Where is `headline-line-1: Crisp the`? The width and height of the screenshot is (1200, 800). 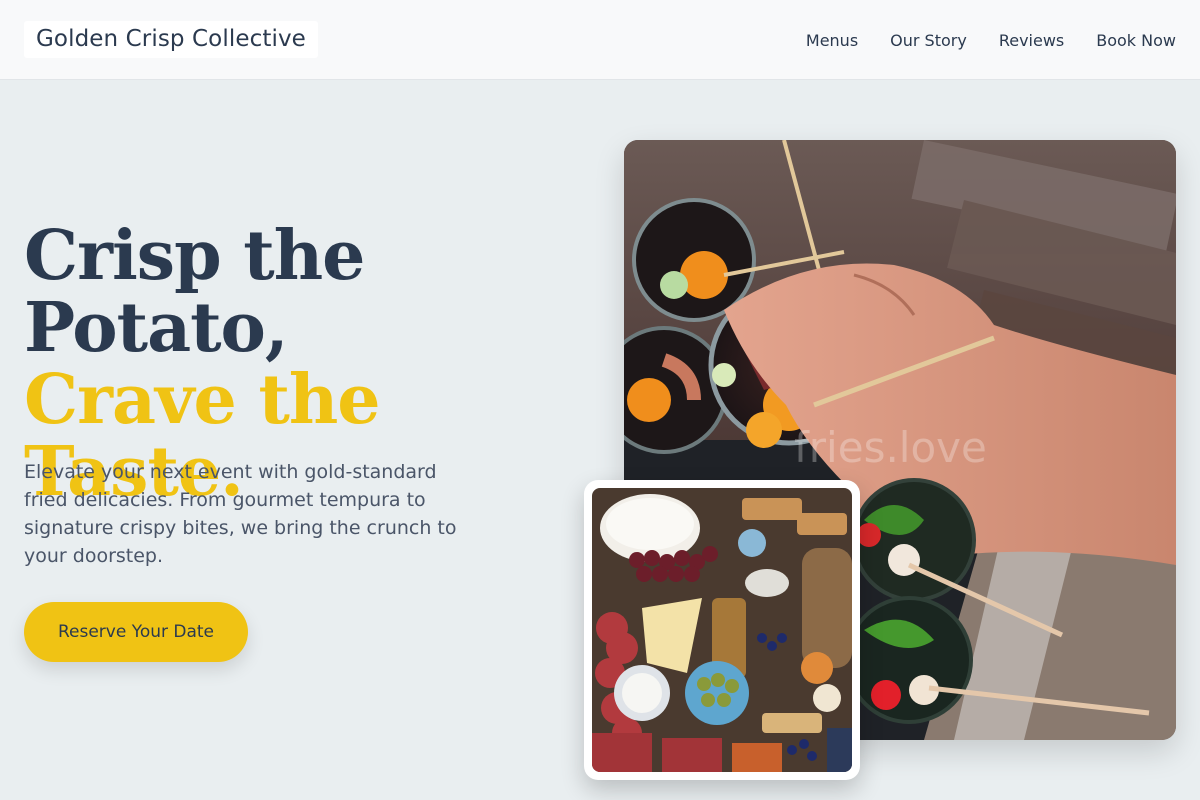 headline-line-1: Crisp the is located at coordinates (194, 256).